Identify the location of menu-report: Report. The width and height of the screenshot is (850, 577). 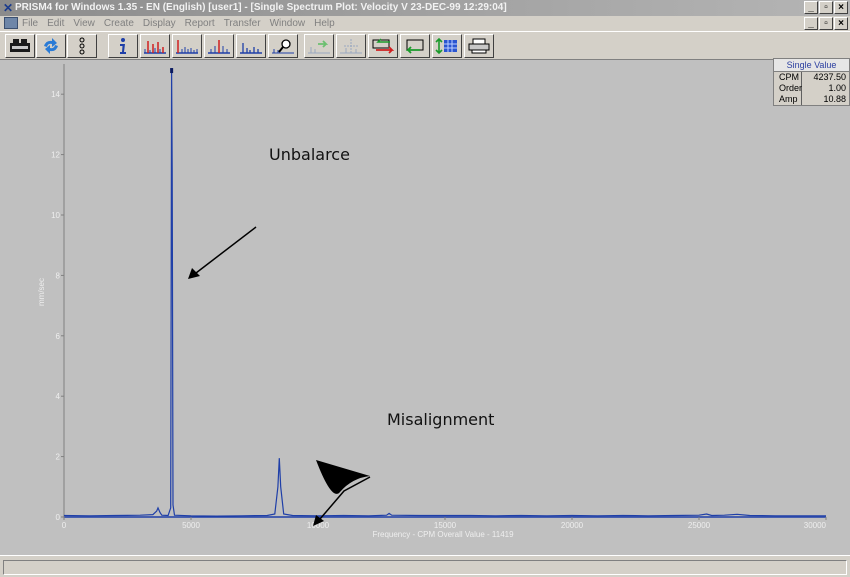
(200, 23).